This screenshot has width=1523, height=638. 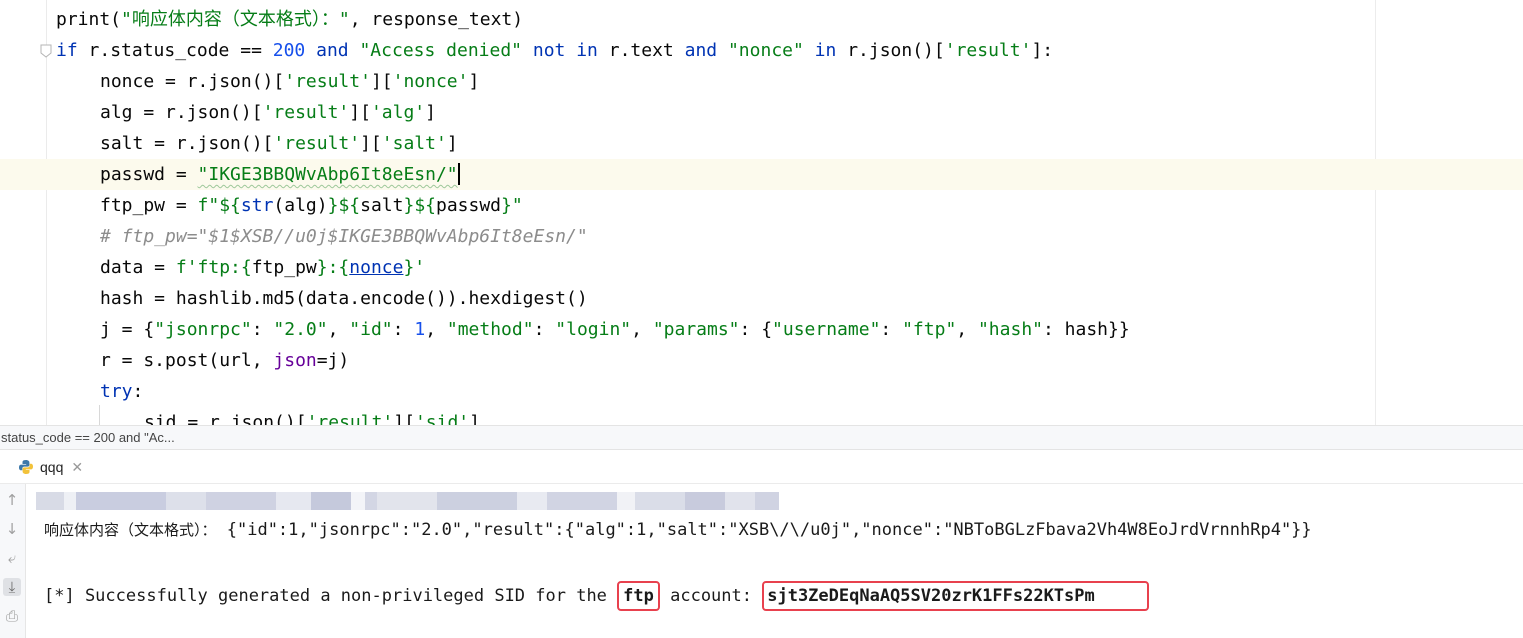 What do you see at coordinates (890, 50) in the screenshot?
I see `code-token: r.json()[` at bounding box center [890, 50].